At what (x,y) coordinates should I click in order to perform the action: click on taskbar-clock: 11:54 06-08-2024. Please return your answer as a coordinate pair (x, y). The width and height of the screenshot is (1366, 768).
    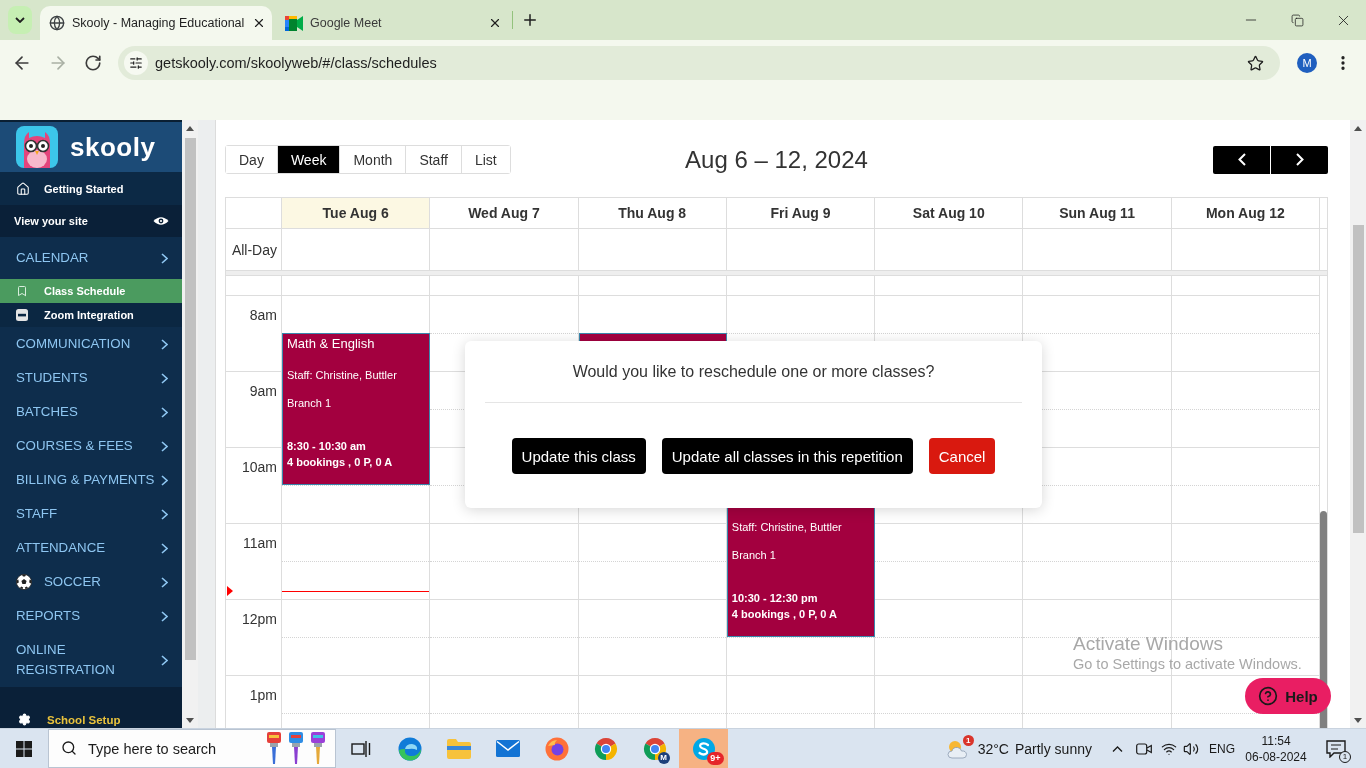
    Looking at the image, I should click on (1276, 748).